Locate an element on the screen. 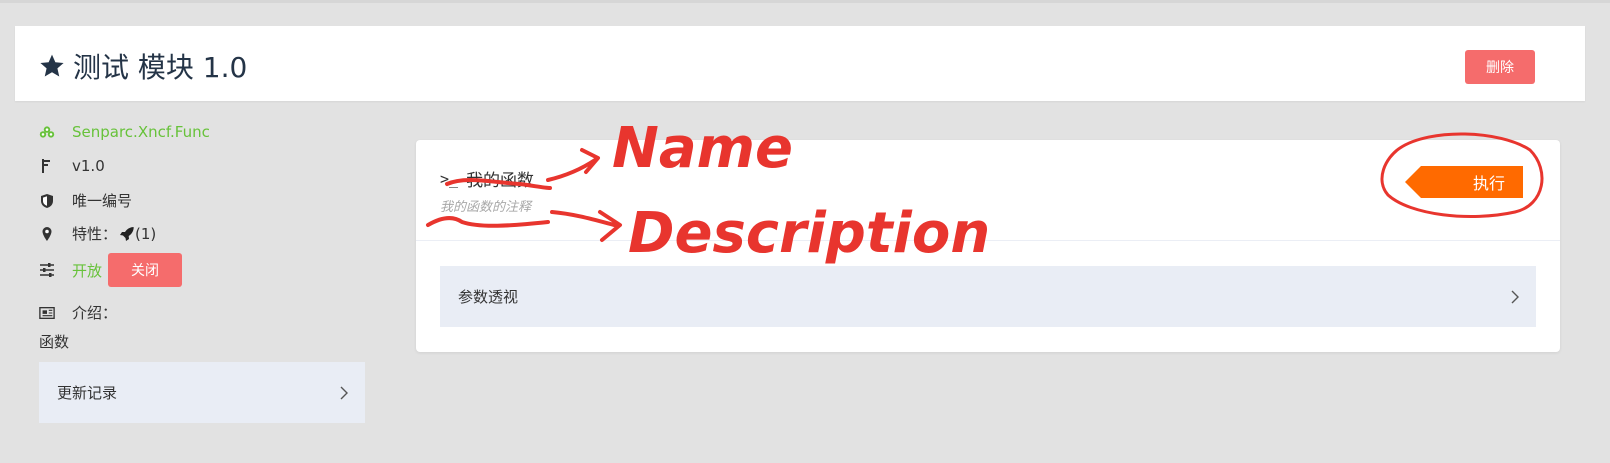  features-count: (1) is located at coordinates (146, 233).